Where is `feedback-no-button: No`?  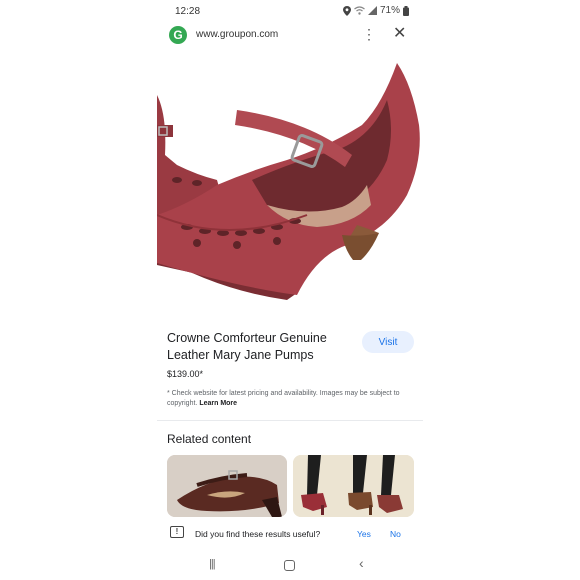 feedback-no-button: No is located at coordinates (395, 534).